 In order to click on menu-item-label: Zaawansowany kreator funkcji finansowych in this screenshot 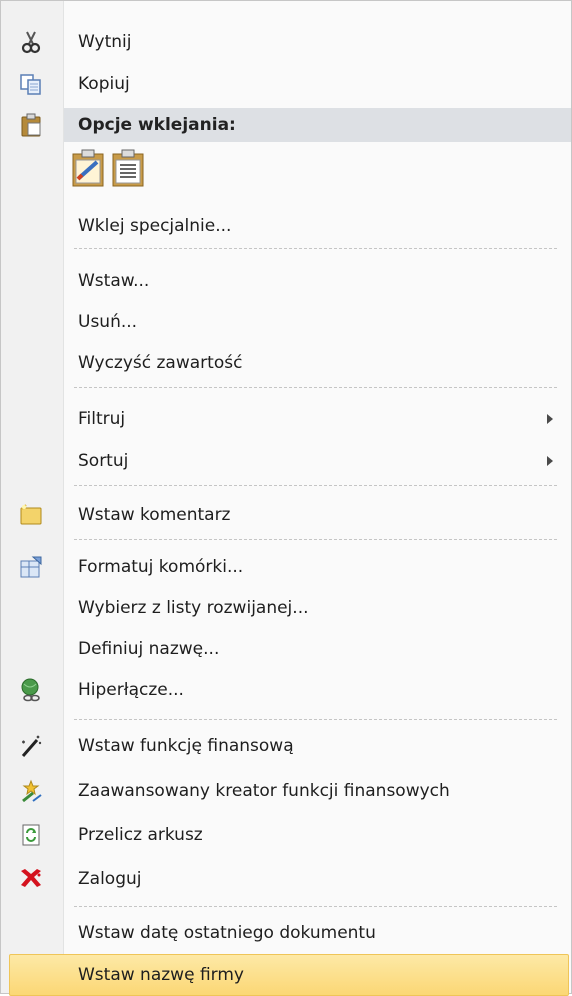, I will do `click(264, 791)`.